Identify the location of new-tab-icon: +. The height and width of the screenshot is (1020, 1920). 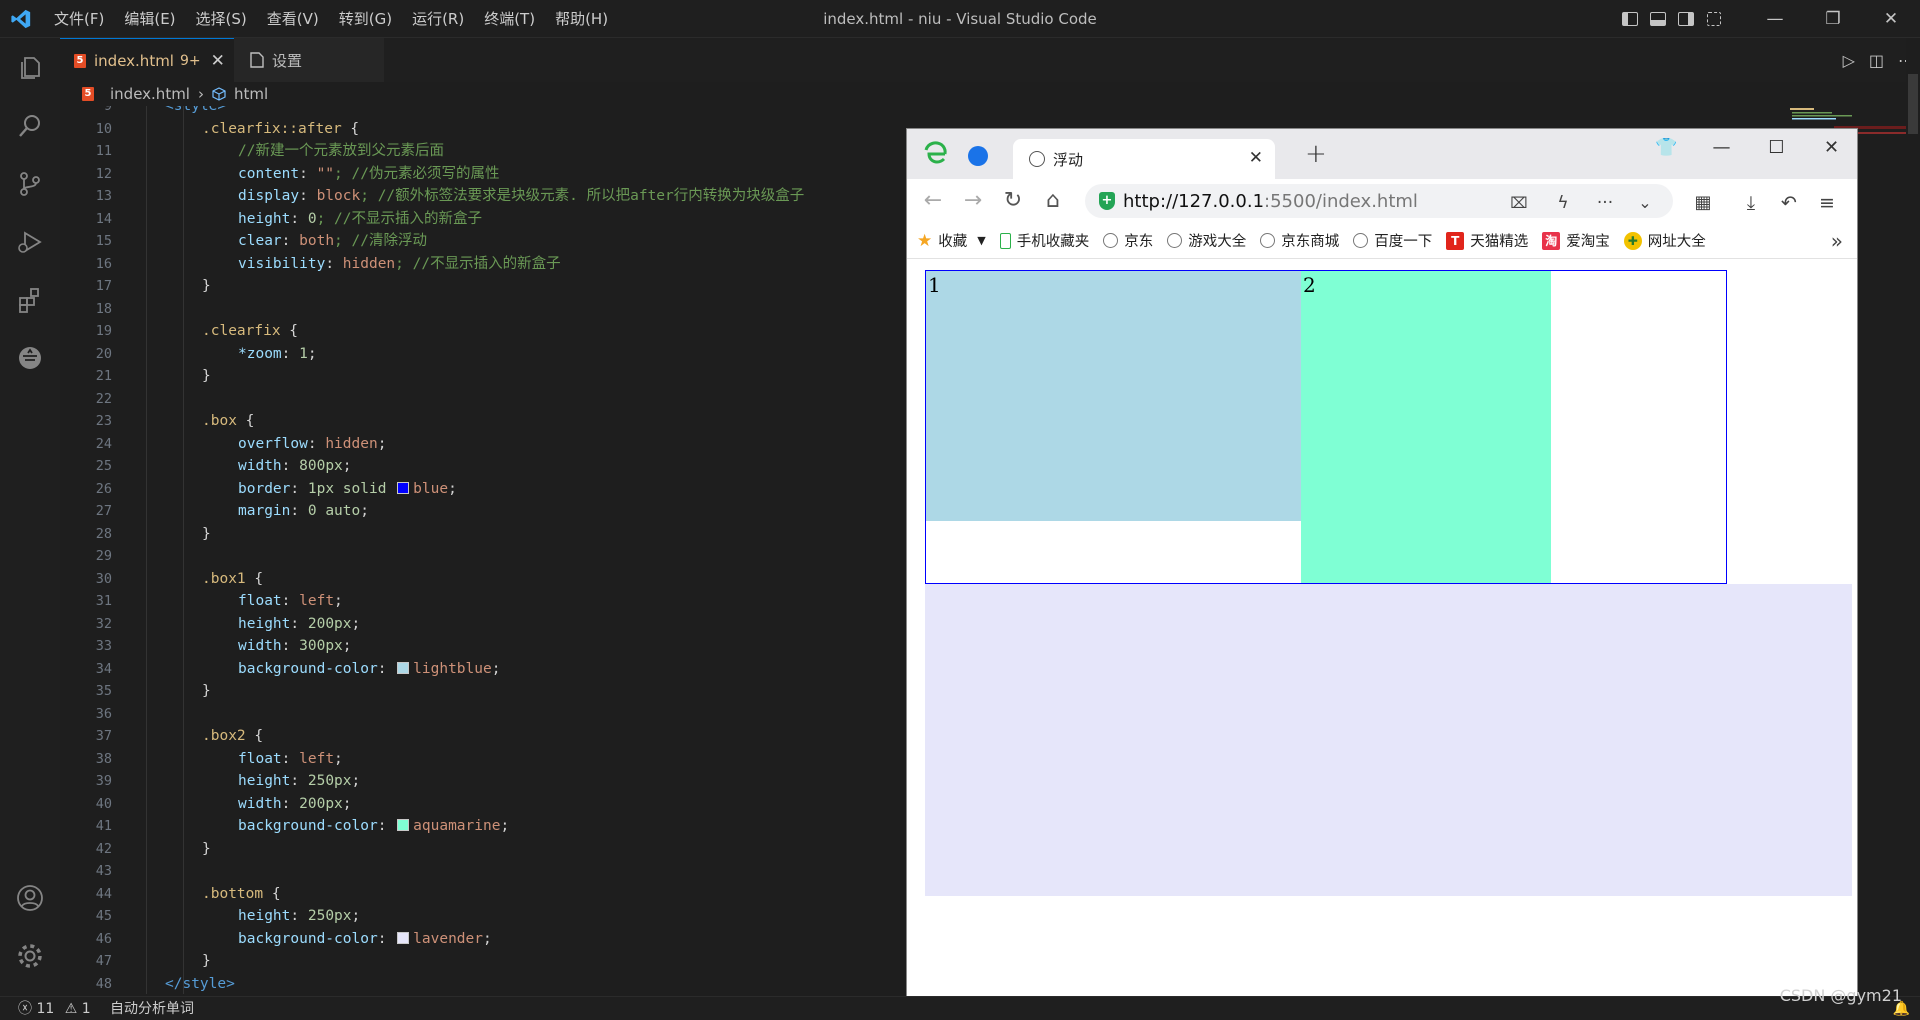
(1316, 154).